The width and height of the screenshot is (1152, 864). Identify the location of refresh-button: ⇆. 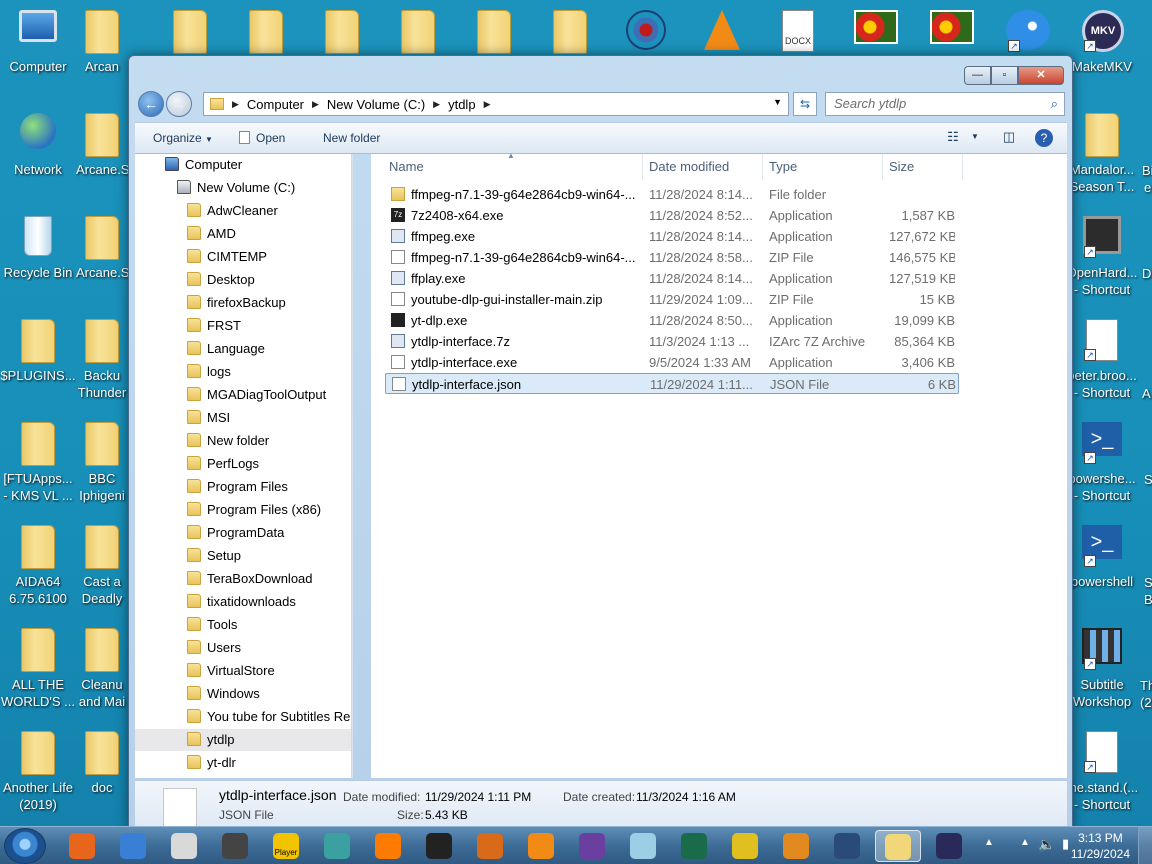
(805, 104).